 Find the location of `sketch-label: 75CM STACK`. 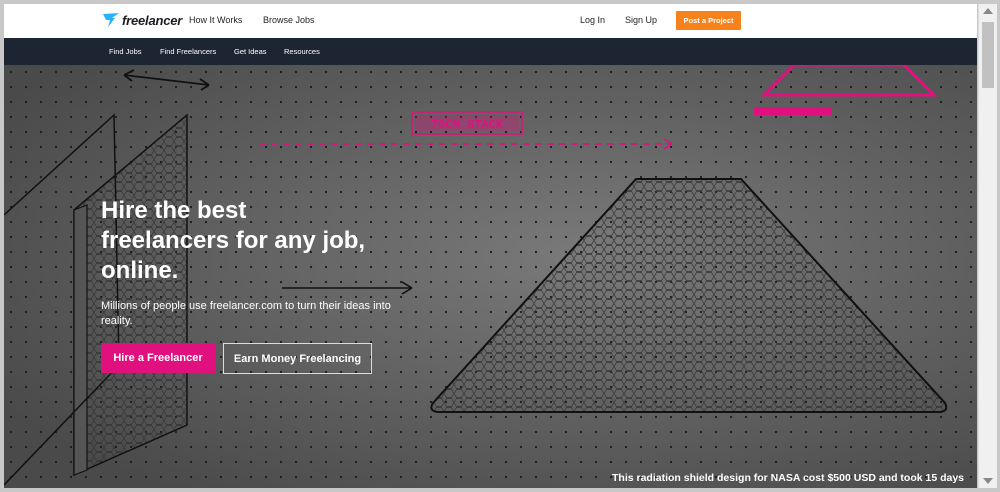

sketch-label: 75CM STACK is located at coordinates (467, 125).